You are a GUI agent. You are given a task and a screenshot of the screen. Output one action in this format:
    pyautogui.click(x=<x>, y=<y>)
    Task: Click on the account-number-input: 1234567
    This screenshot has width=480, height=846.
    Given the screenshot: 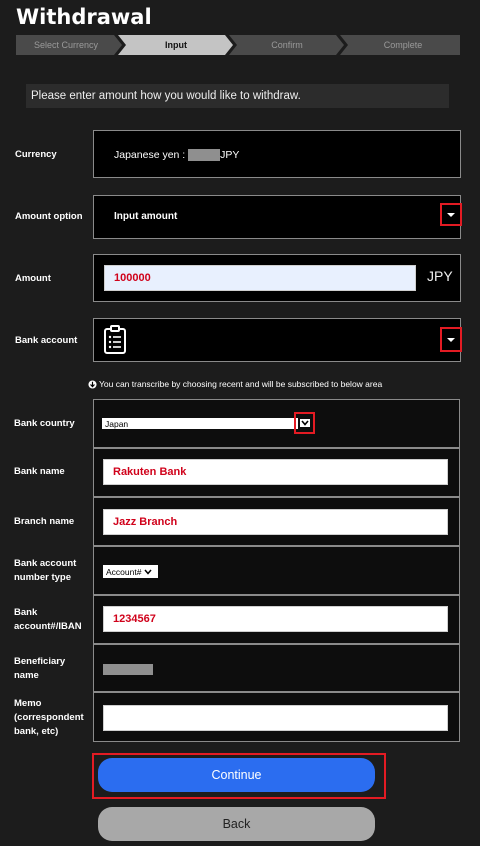 What is the action you would take?
    pyautogui.click(x=275, y=619)
    